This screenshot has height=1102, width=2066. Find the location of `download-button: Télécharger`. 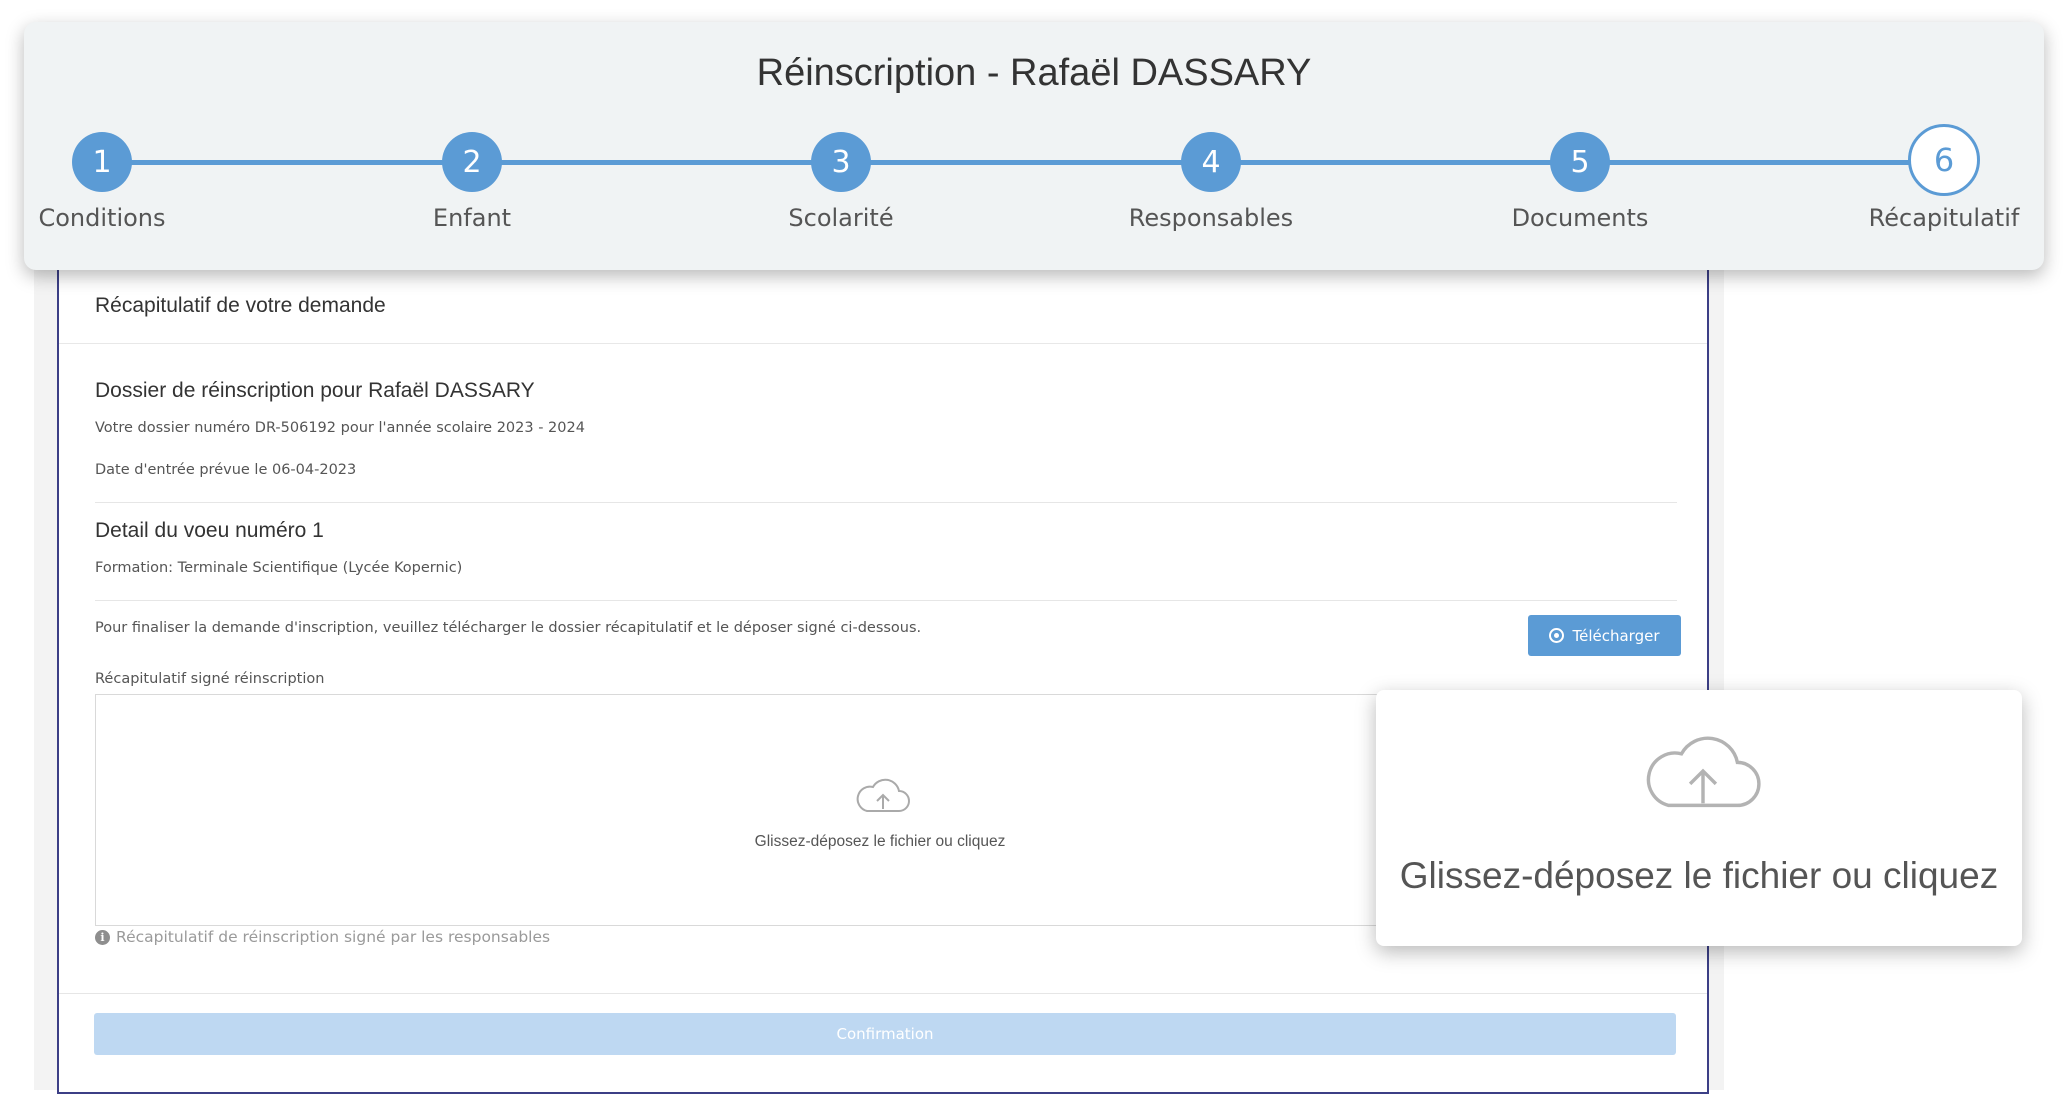

download-button: Télécharger is located at coordinates (1604, 635).